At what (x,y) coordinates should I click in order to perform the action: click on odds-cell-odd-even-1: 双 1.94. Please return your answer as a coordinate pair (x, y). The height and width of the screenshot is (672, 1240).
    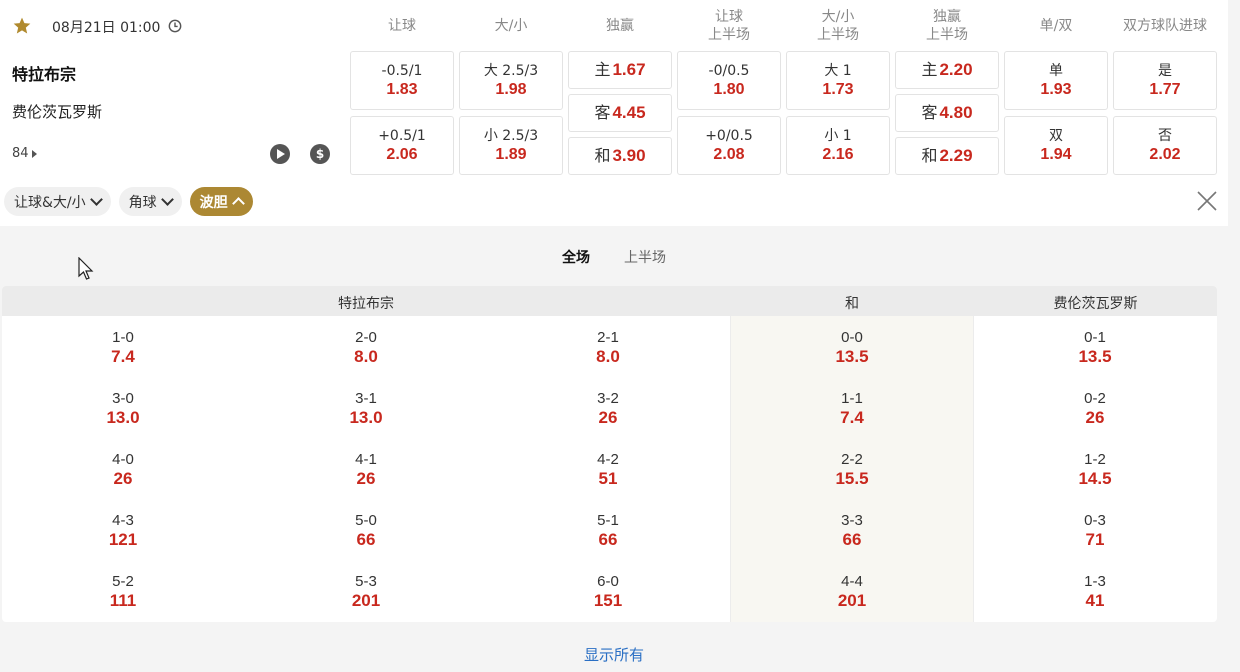
    Looking at the image, I should click on (1056, 145).